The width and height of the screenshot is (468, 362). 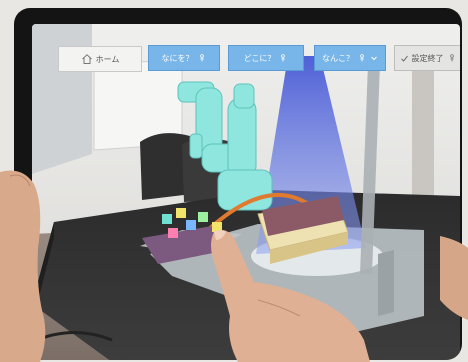 I want to click on chevron-down-icon, so click(x=374, y=58).